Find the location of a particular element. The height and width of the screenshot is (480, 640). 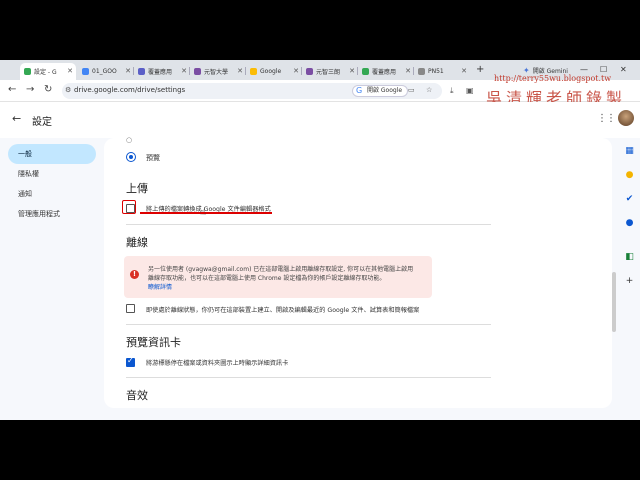

annotation-box is located at coordinates (129, 207).